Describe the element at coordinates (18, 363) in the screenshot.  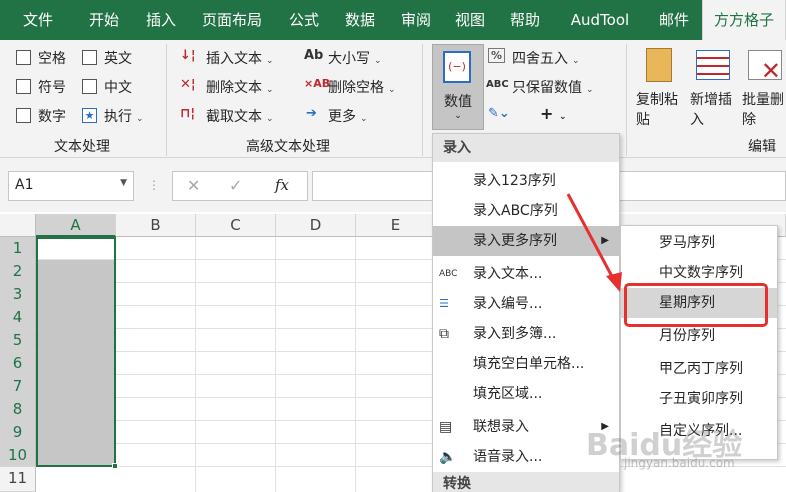
I see `row-header: 6` at that location.